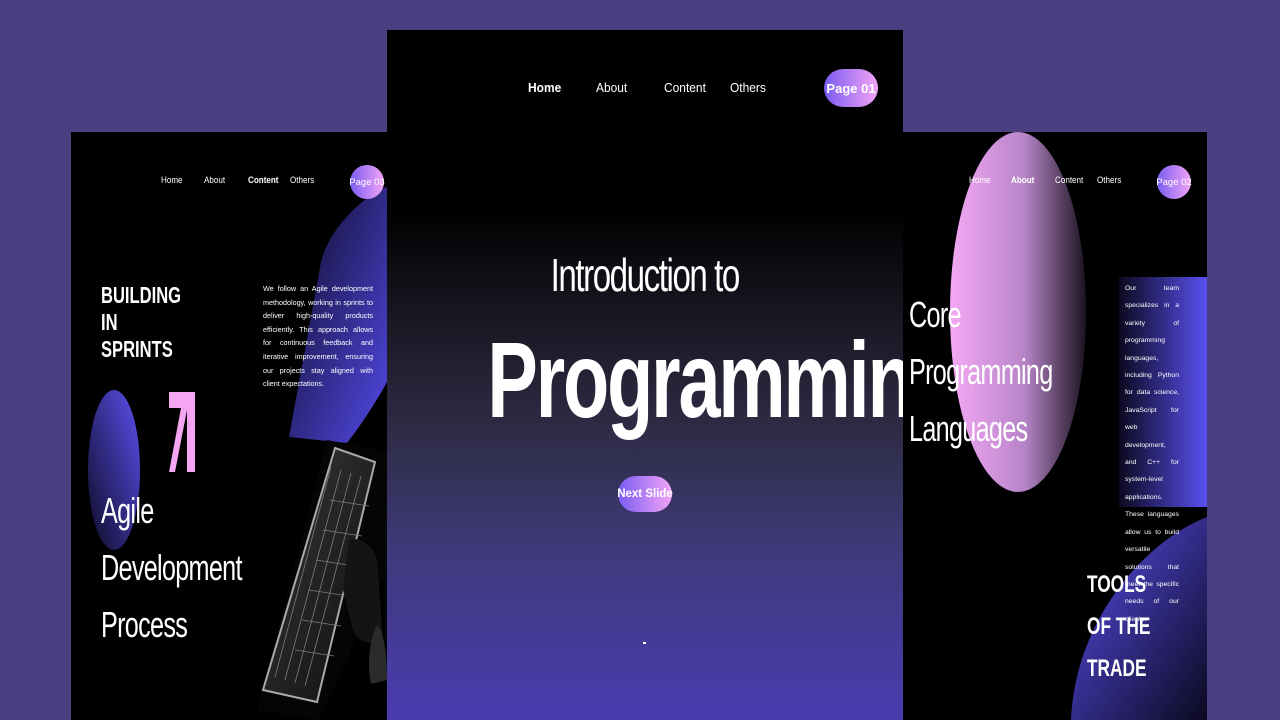  Describe the element at coordinates (127, 510) in the screenshot. I see `subtitle-line-1: Agile` at that location.